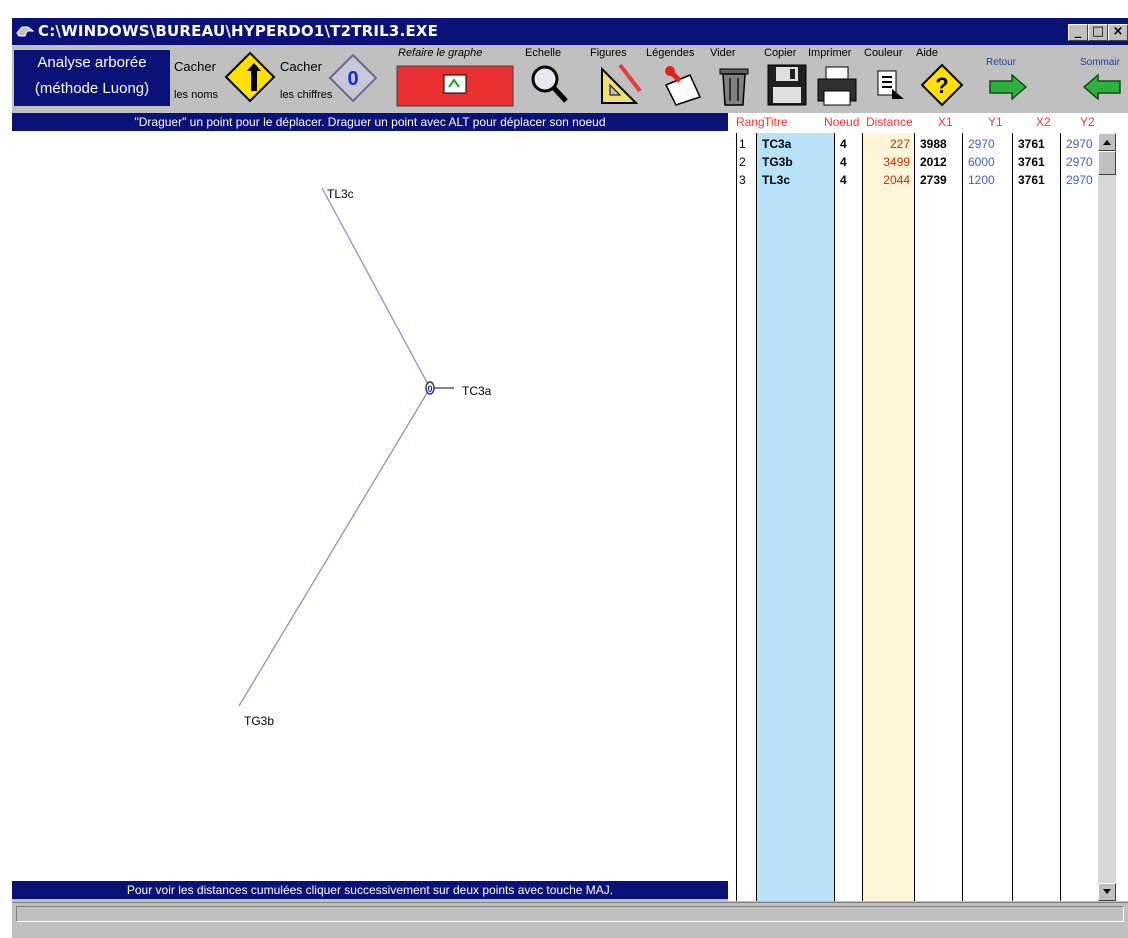 This screenshot has width=1128, height=938. I want to click on help-question-mark: ?, so click(941, 85).